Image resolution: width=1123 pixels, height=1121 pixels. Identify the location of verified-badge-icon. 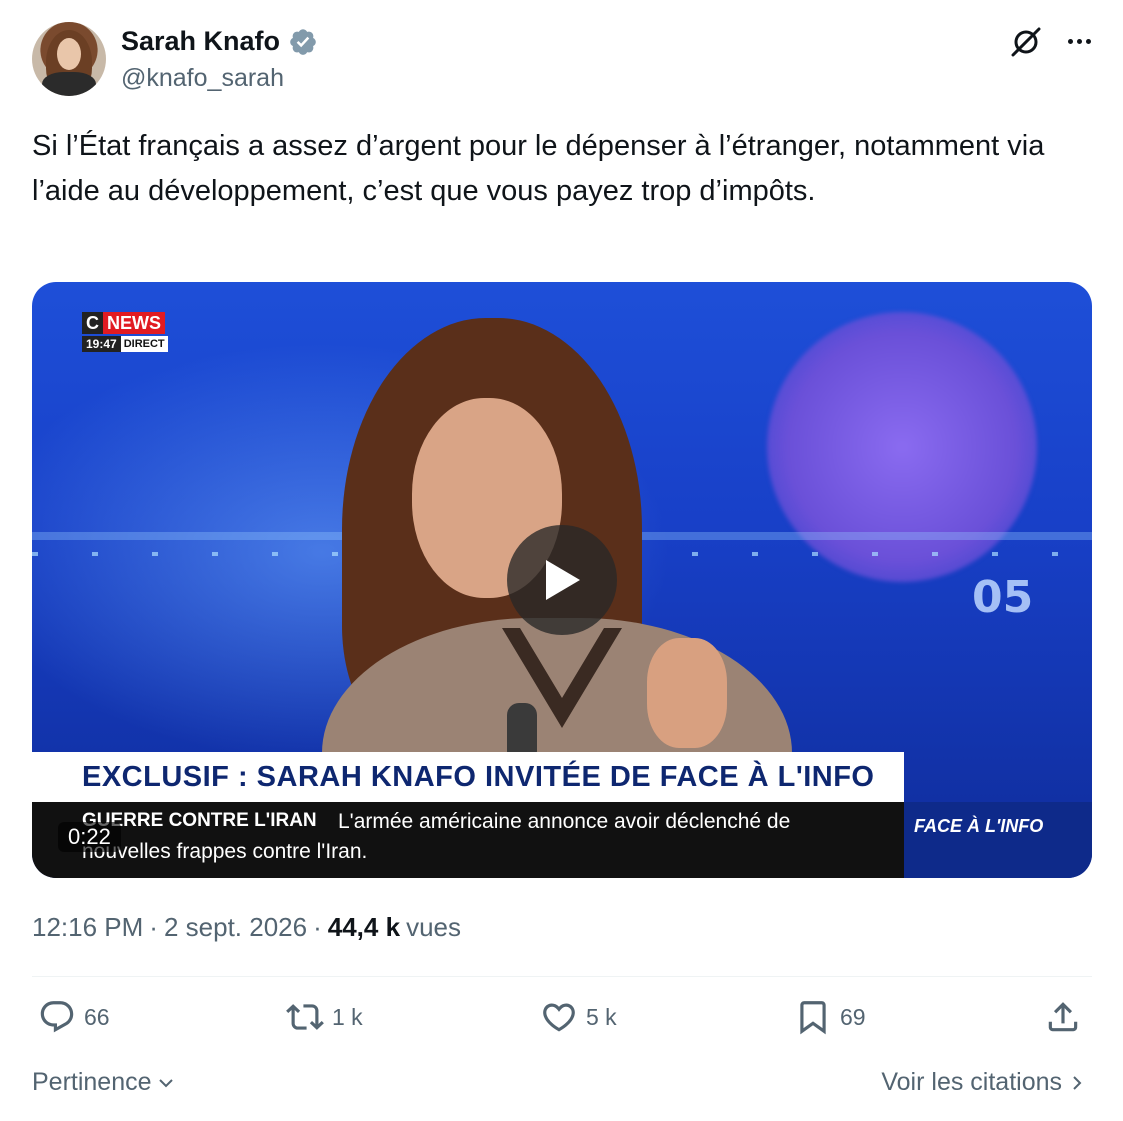
(303, 42).